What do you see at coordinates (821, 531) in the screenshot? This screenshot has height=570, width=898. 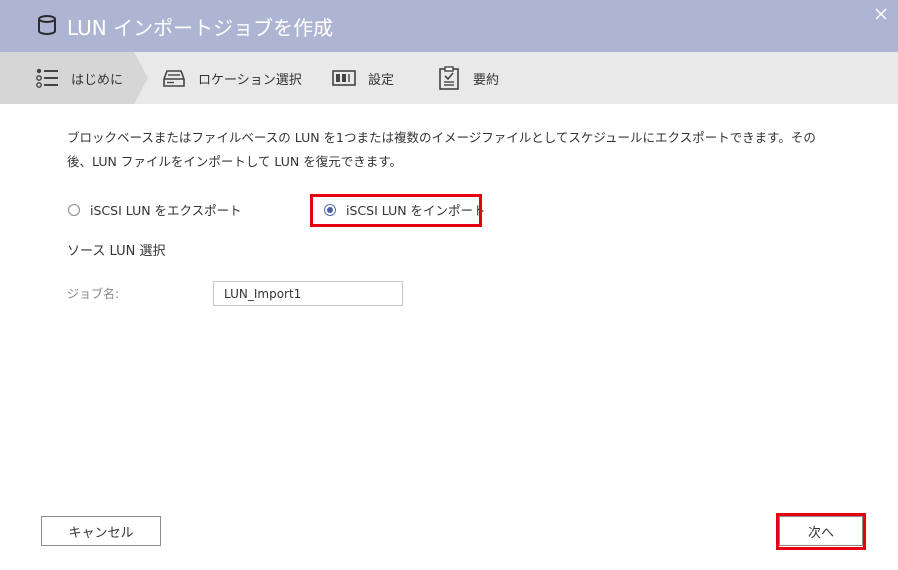 I see `annotation-highlight-next` at bounding box center [821, 531].